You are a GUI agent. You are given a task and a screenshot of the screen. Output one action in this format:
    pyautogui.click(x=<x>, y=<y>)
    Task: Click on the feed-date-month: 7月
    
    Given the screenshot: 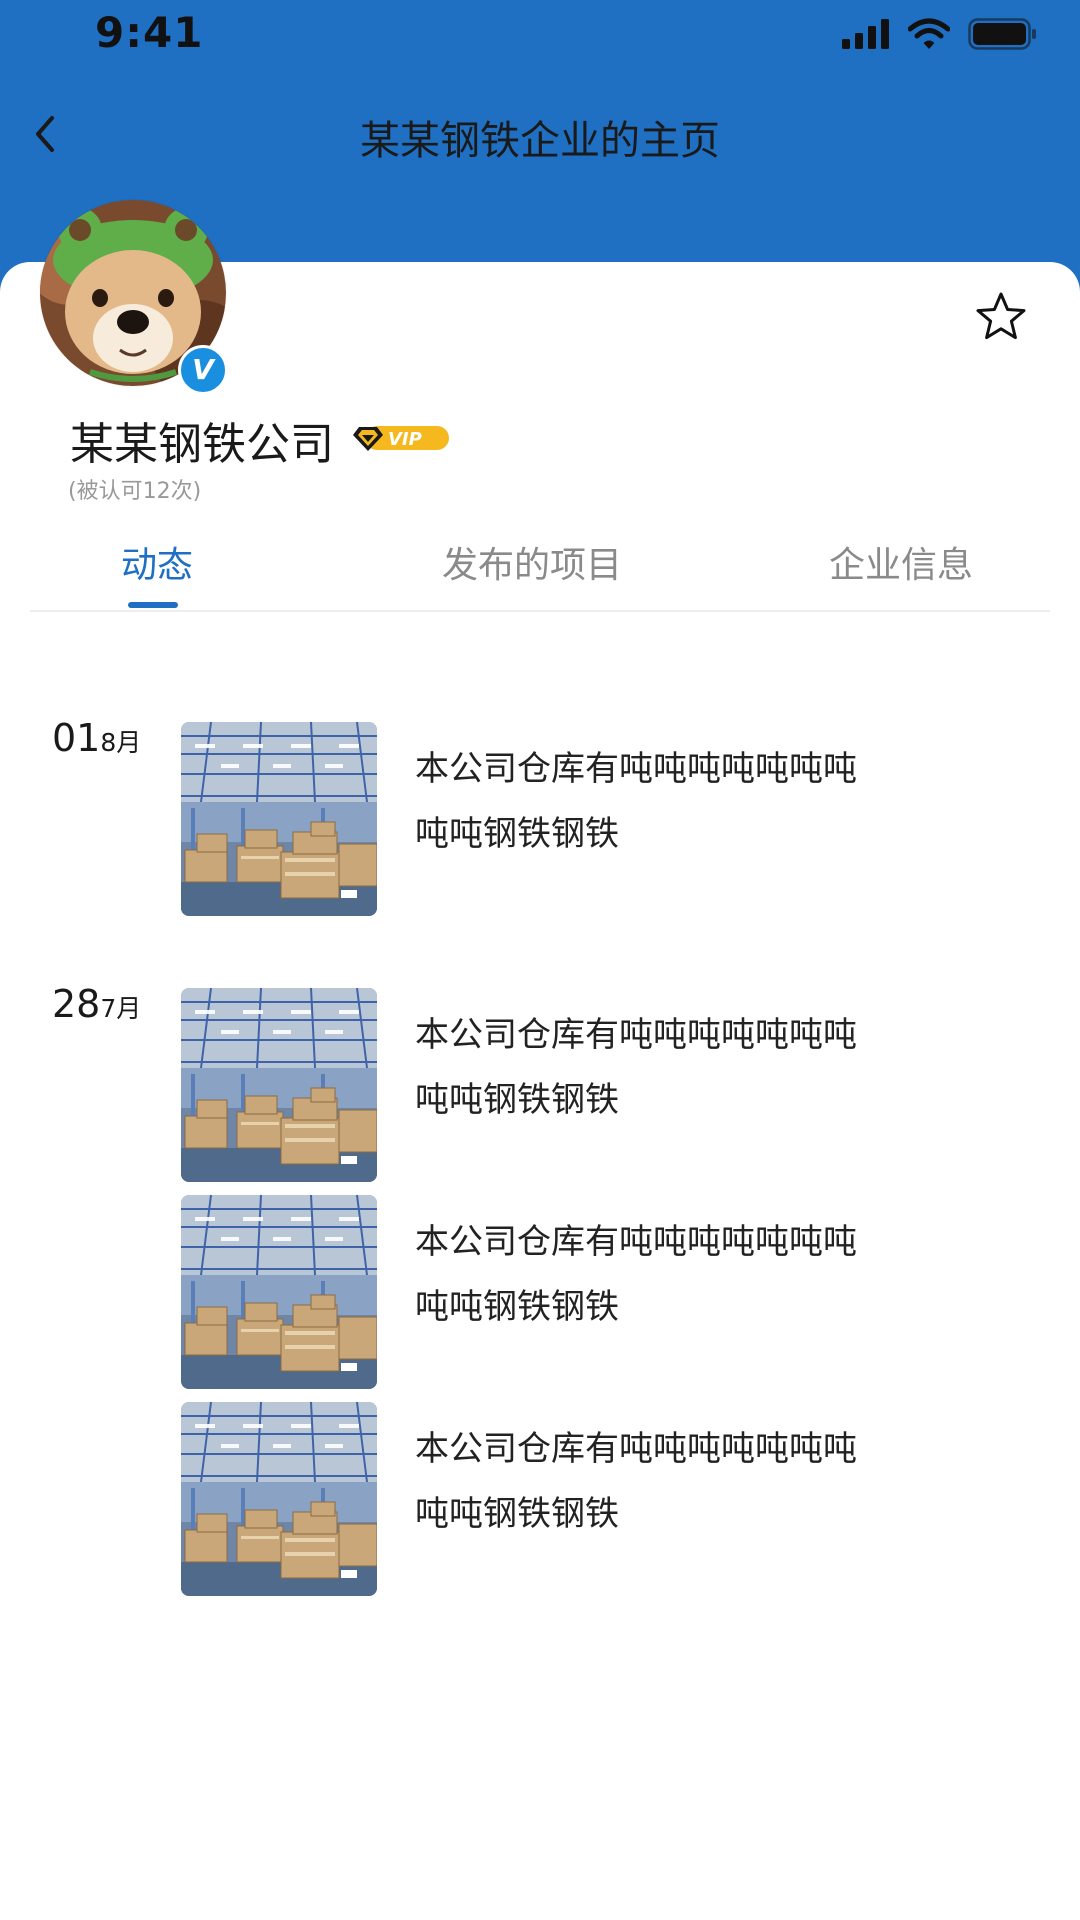 What is the action you would take?
    pyautogui.click(x=121, y=1008)
    